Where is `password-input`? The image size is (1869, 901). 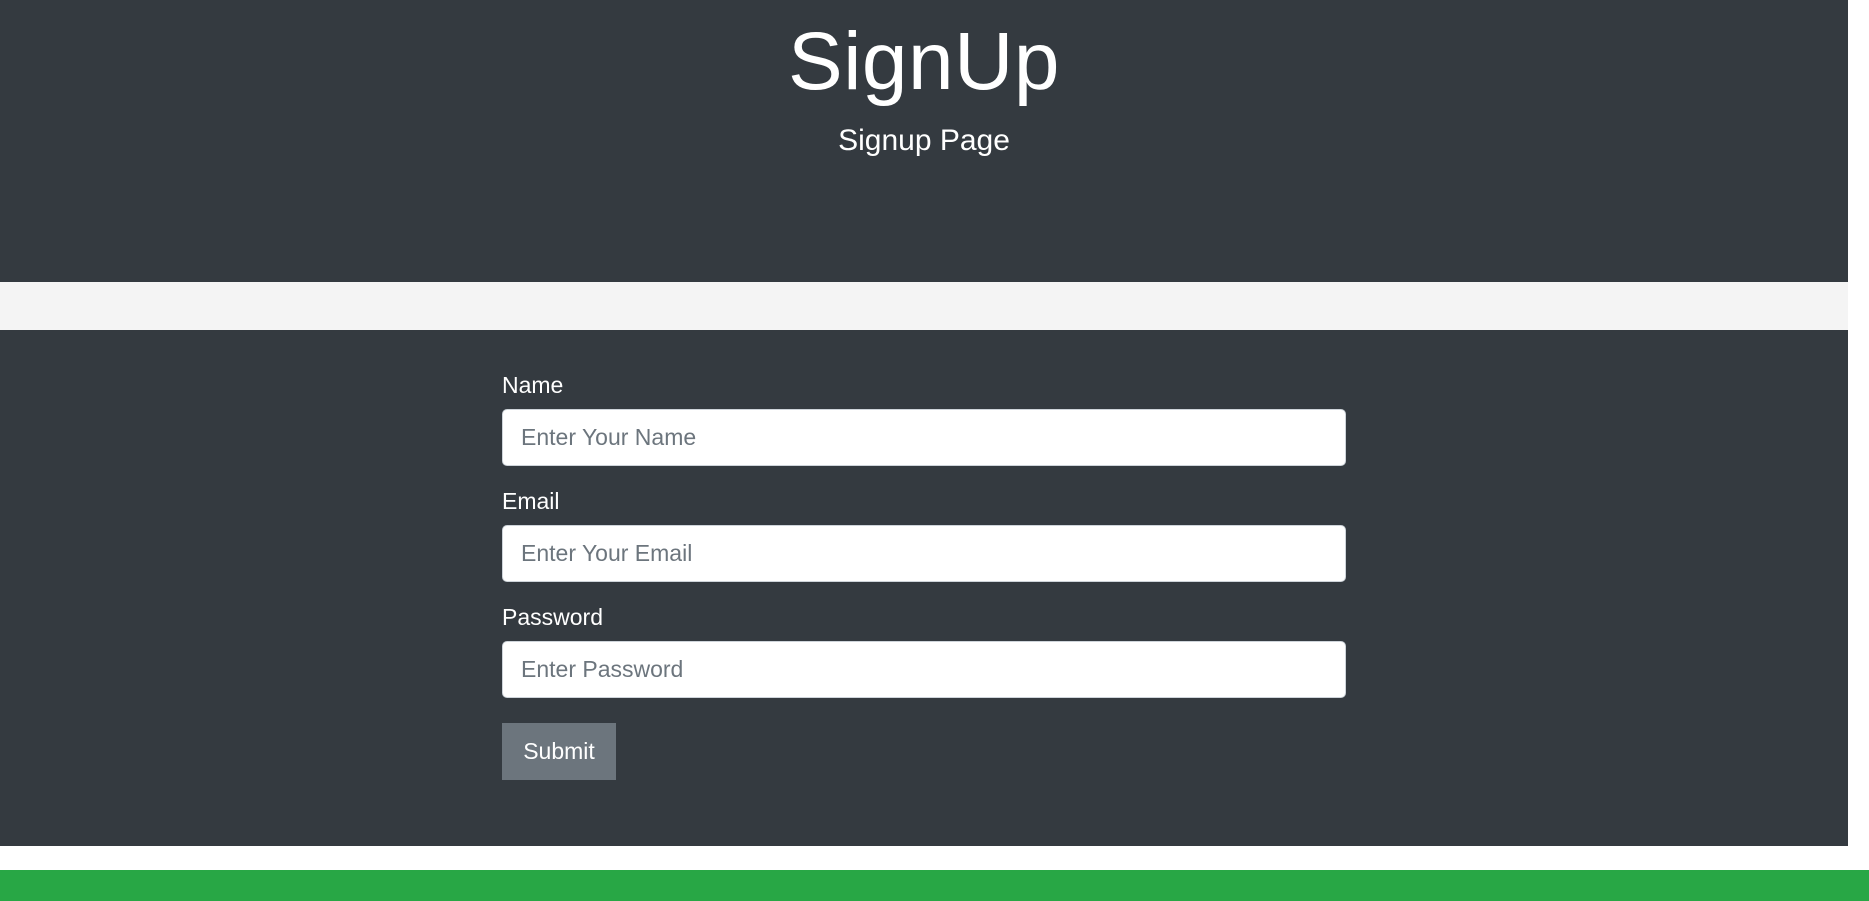
password-input is located at coordinates (924, 669).